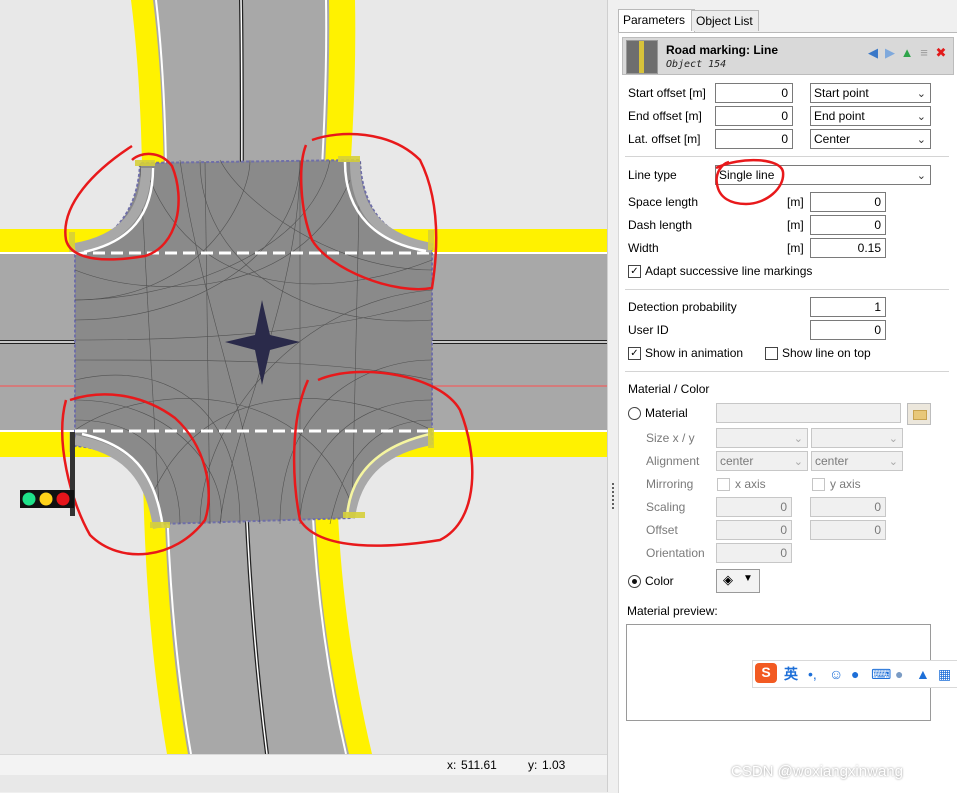 The width and height of the screenshot is (957, 793). Describe the element at coordinates (848, 530) in the screenshot. I see `offset-y-input: 0` at that location.